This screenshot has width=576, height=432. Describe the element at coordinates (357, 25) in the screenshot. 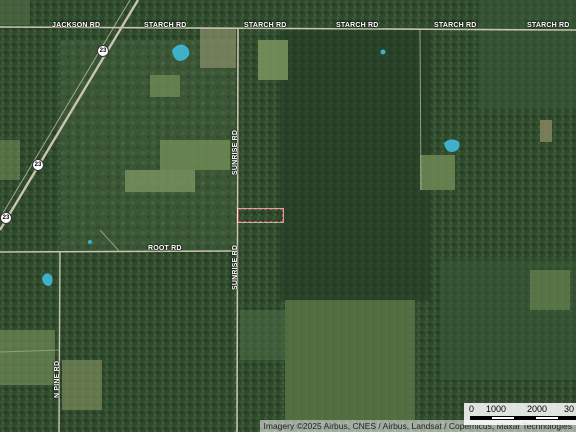

I see `road-label-starch-3: STARCH RD` at that location.